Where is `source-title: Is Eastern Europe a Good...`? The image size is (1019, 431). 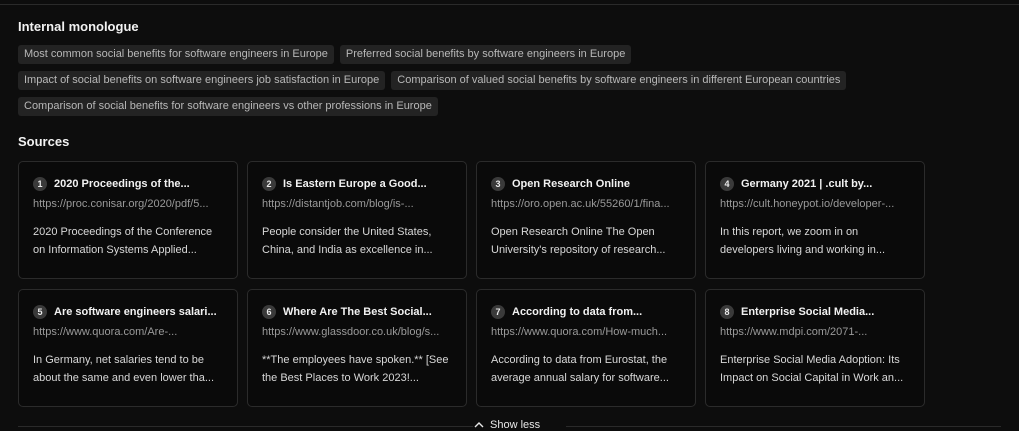
source-title: Is Eastern Europe a Good... is located at coordinates (355, 184).